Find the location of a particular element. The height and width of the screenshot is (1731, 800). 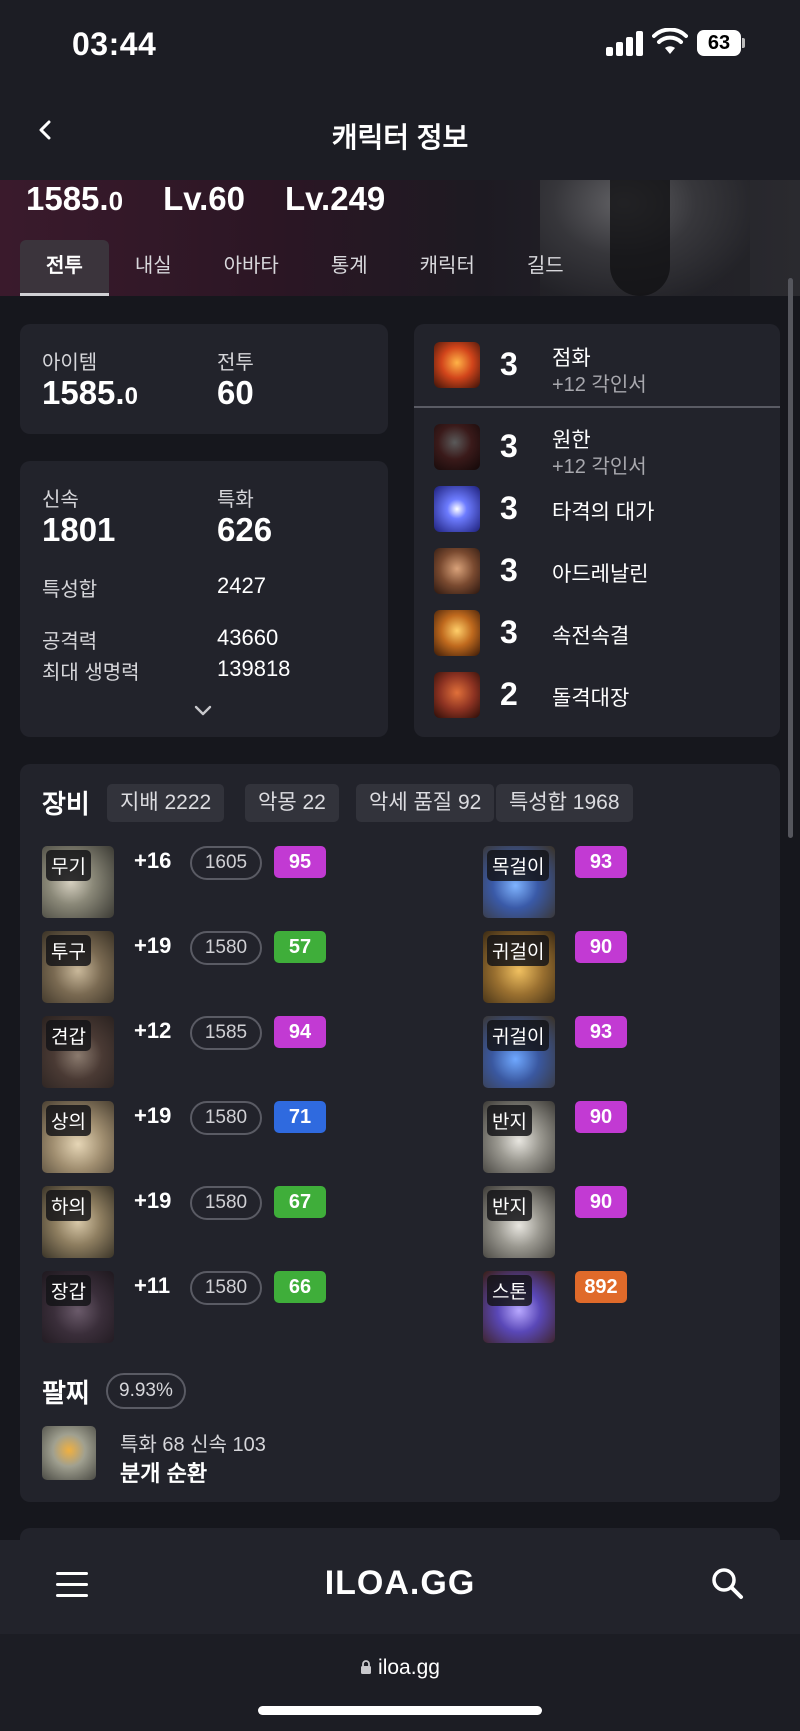

tab-combat: 전투 is located at coordinates (64, 268).